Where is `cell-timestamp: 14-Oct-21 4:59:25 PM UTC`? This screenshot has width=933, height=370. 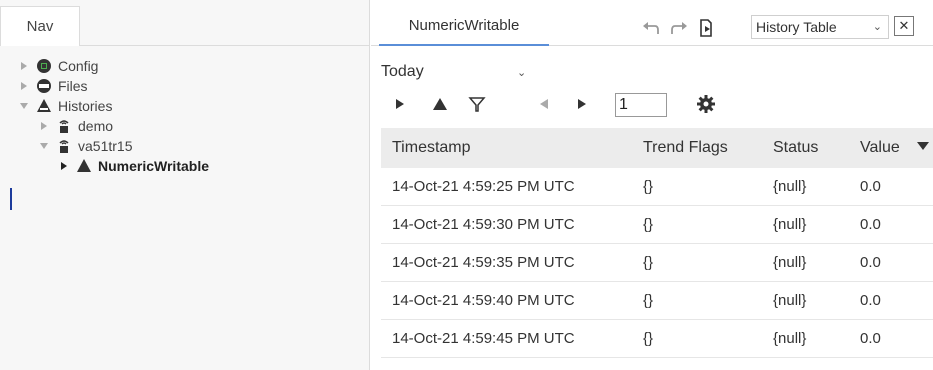 cell-timestamp: 14-Oct-21 4:59:25 PM UTC is located at coordinates (483, 186).